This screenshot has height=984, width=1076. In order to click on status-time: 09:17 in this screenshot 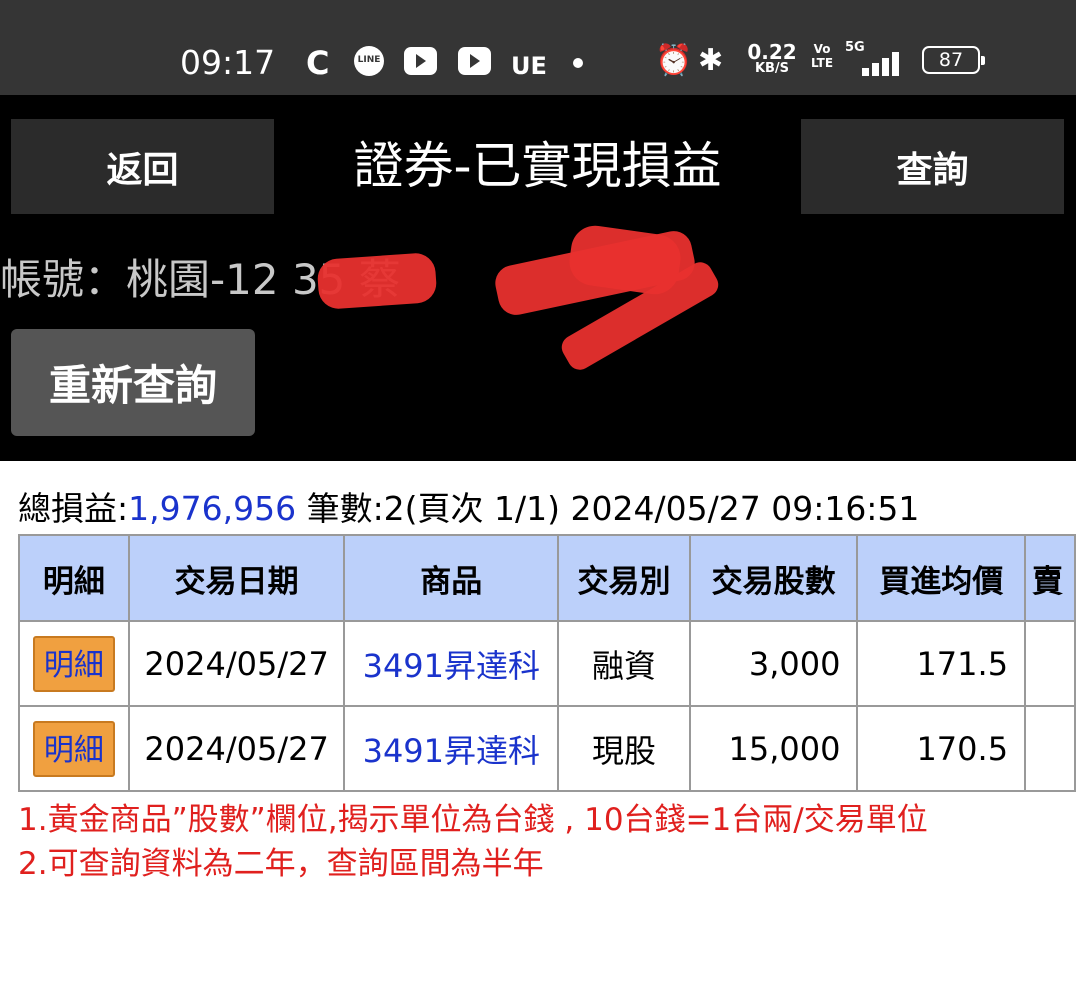, I will do `click(228, 62)`.